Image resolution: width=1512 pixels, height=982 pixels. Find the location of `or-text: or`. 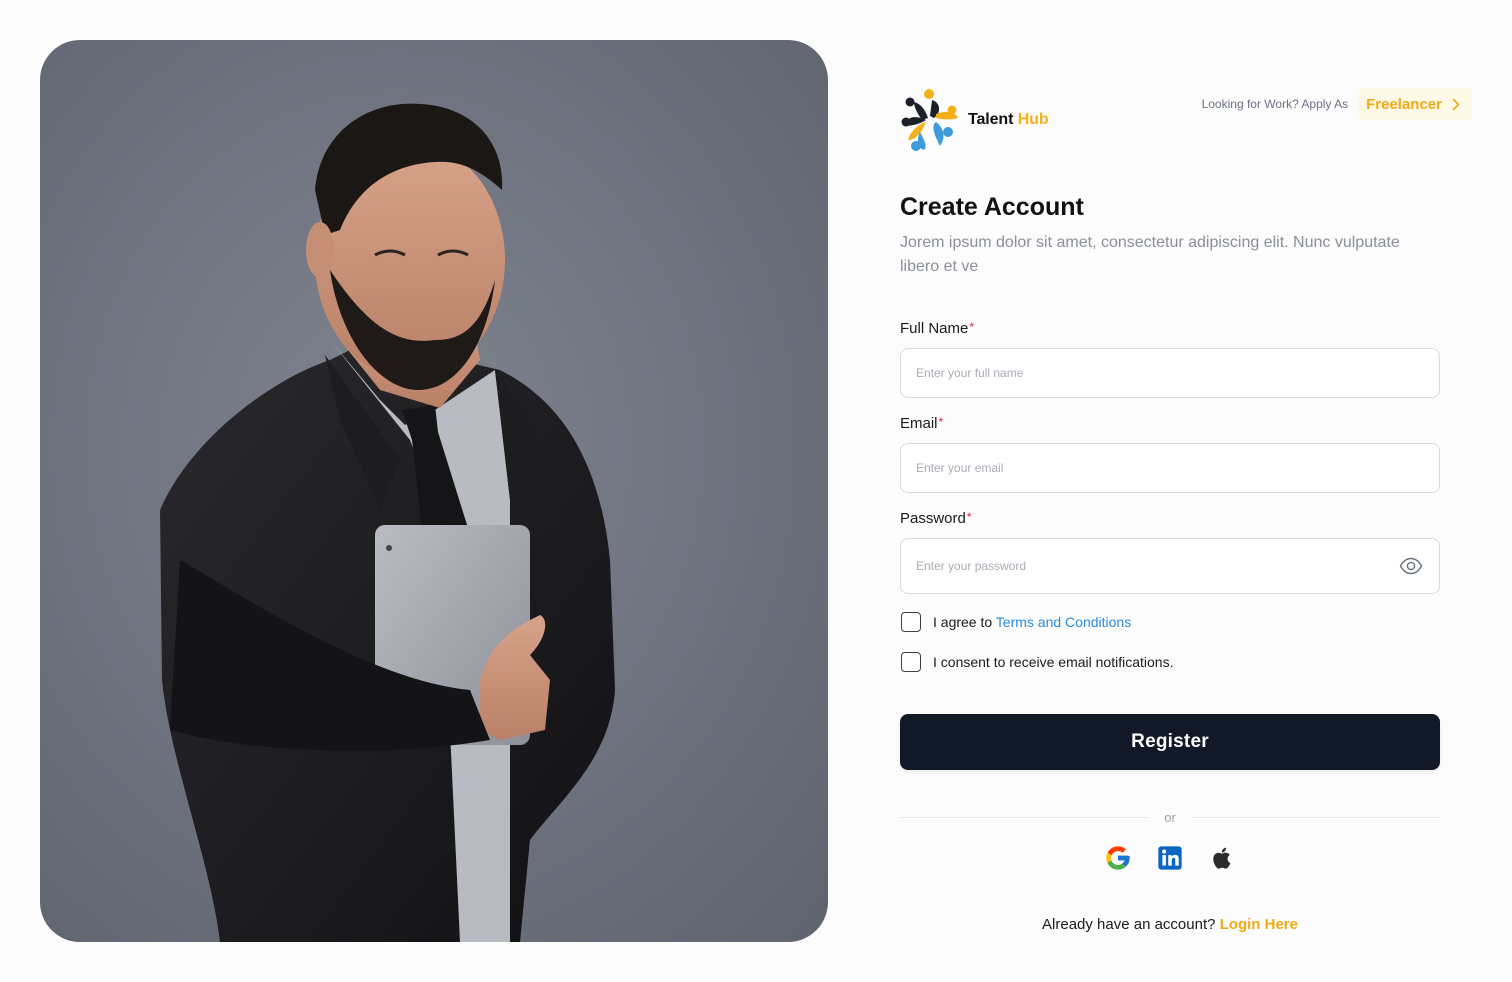

or-text: or is located at coordinates (1170, 817).